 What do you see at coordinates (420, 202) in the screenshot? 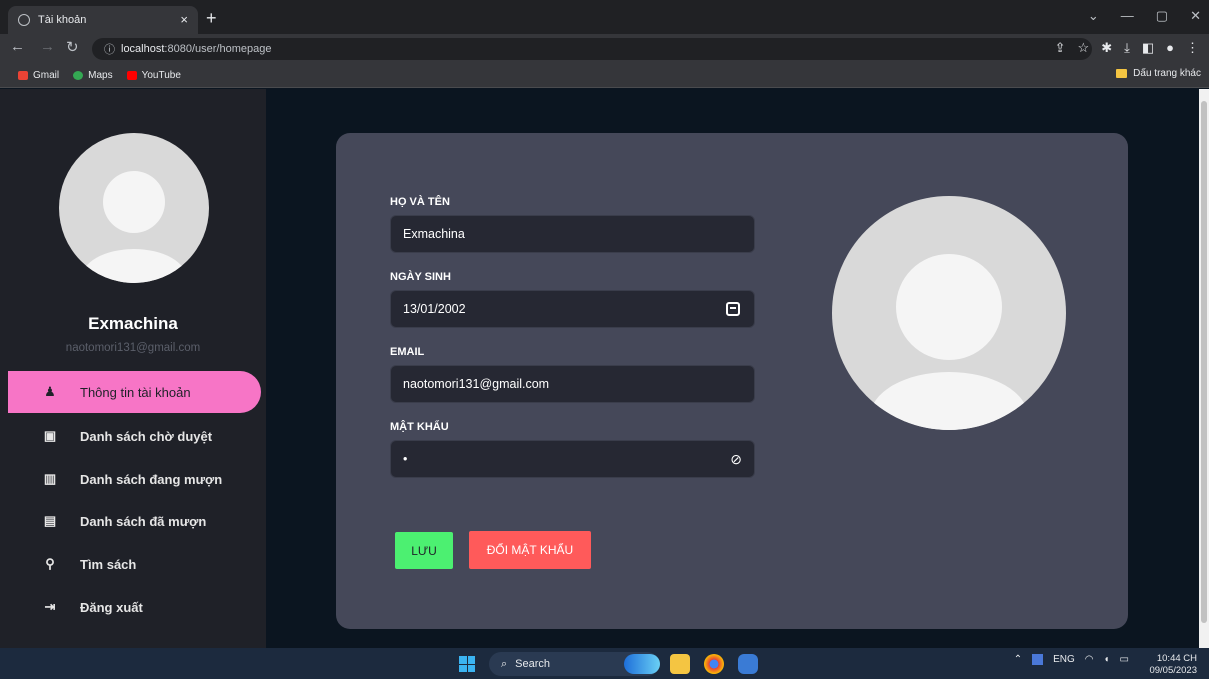
I see `fullname-label: HỌ VÀ TÊN` at bounding box center [420, 202].